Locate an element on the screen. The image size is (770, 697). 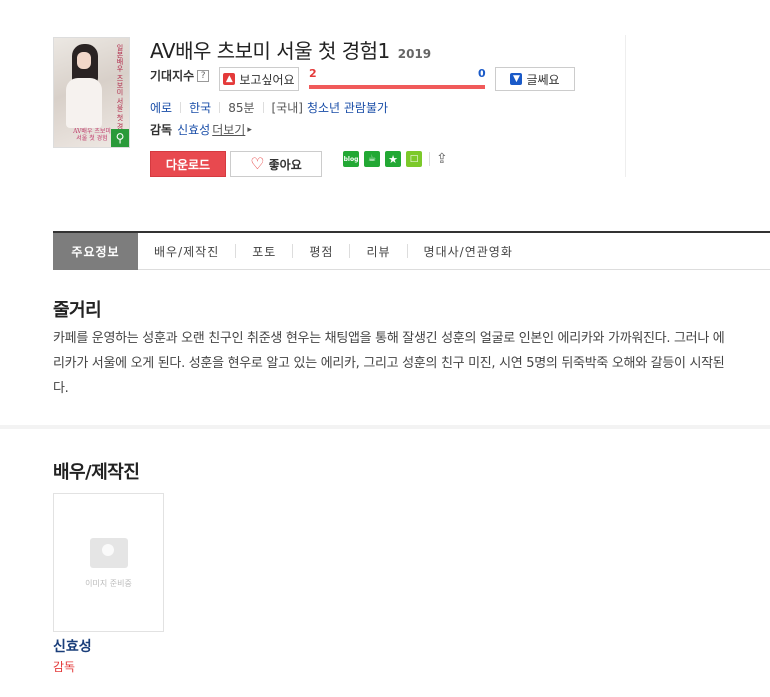
plot-heading: 줄거리 is located at coordinates (77, 310).